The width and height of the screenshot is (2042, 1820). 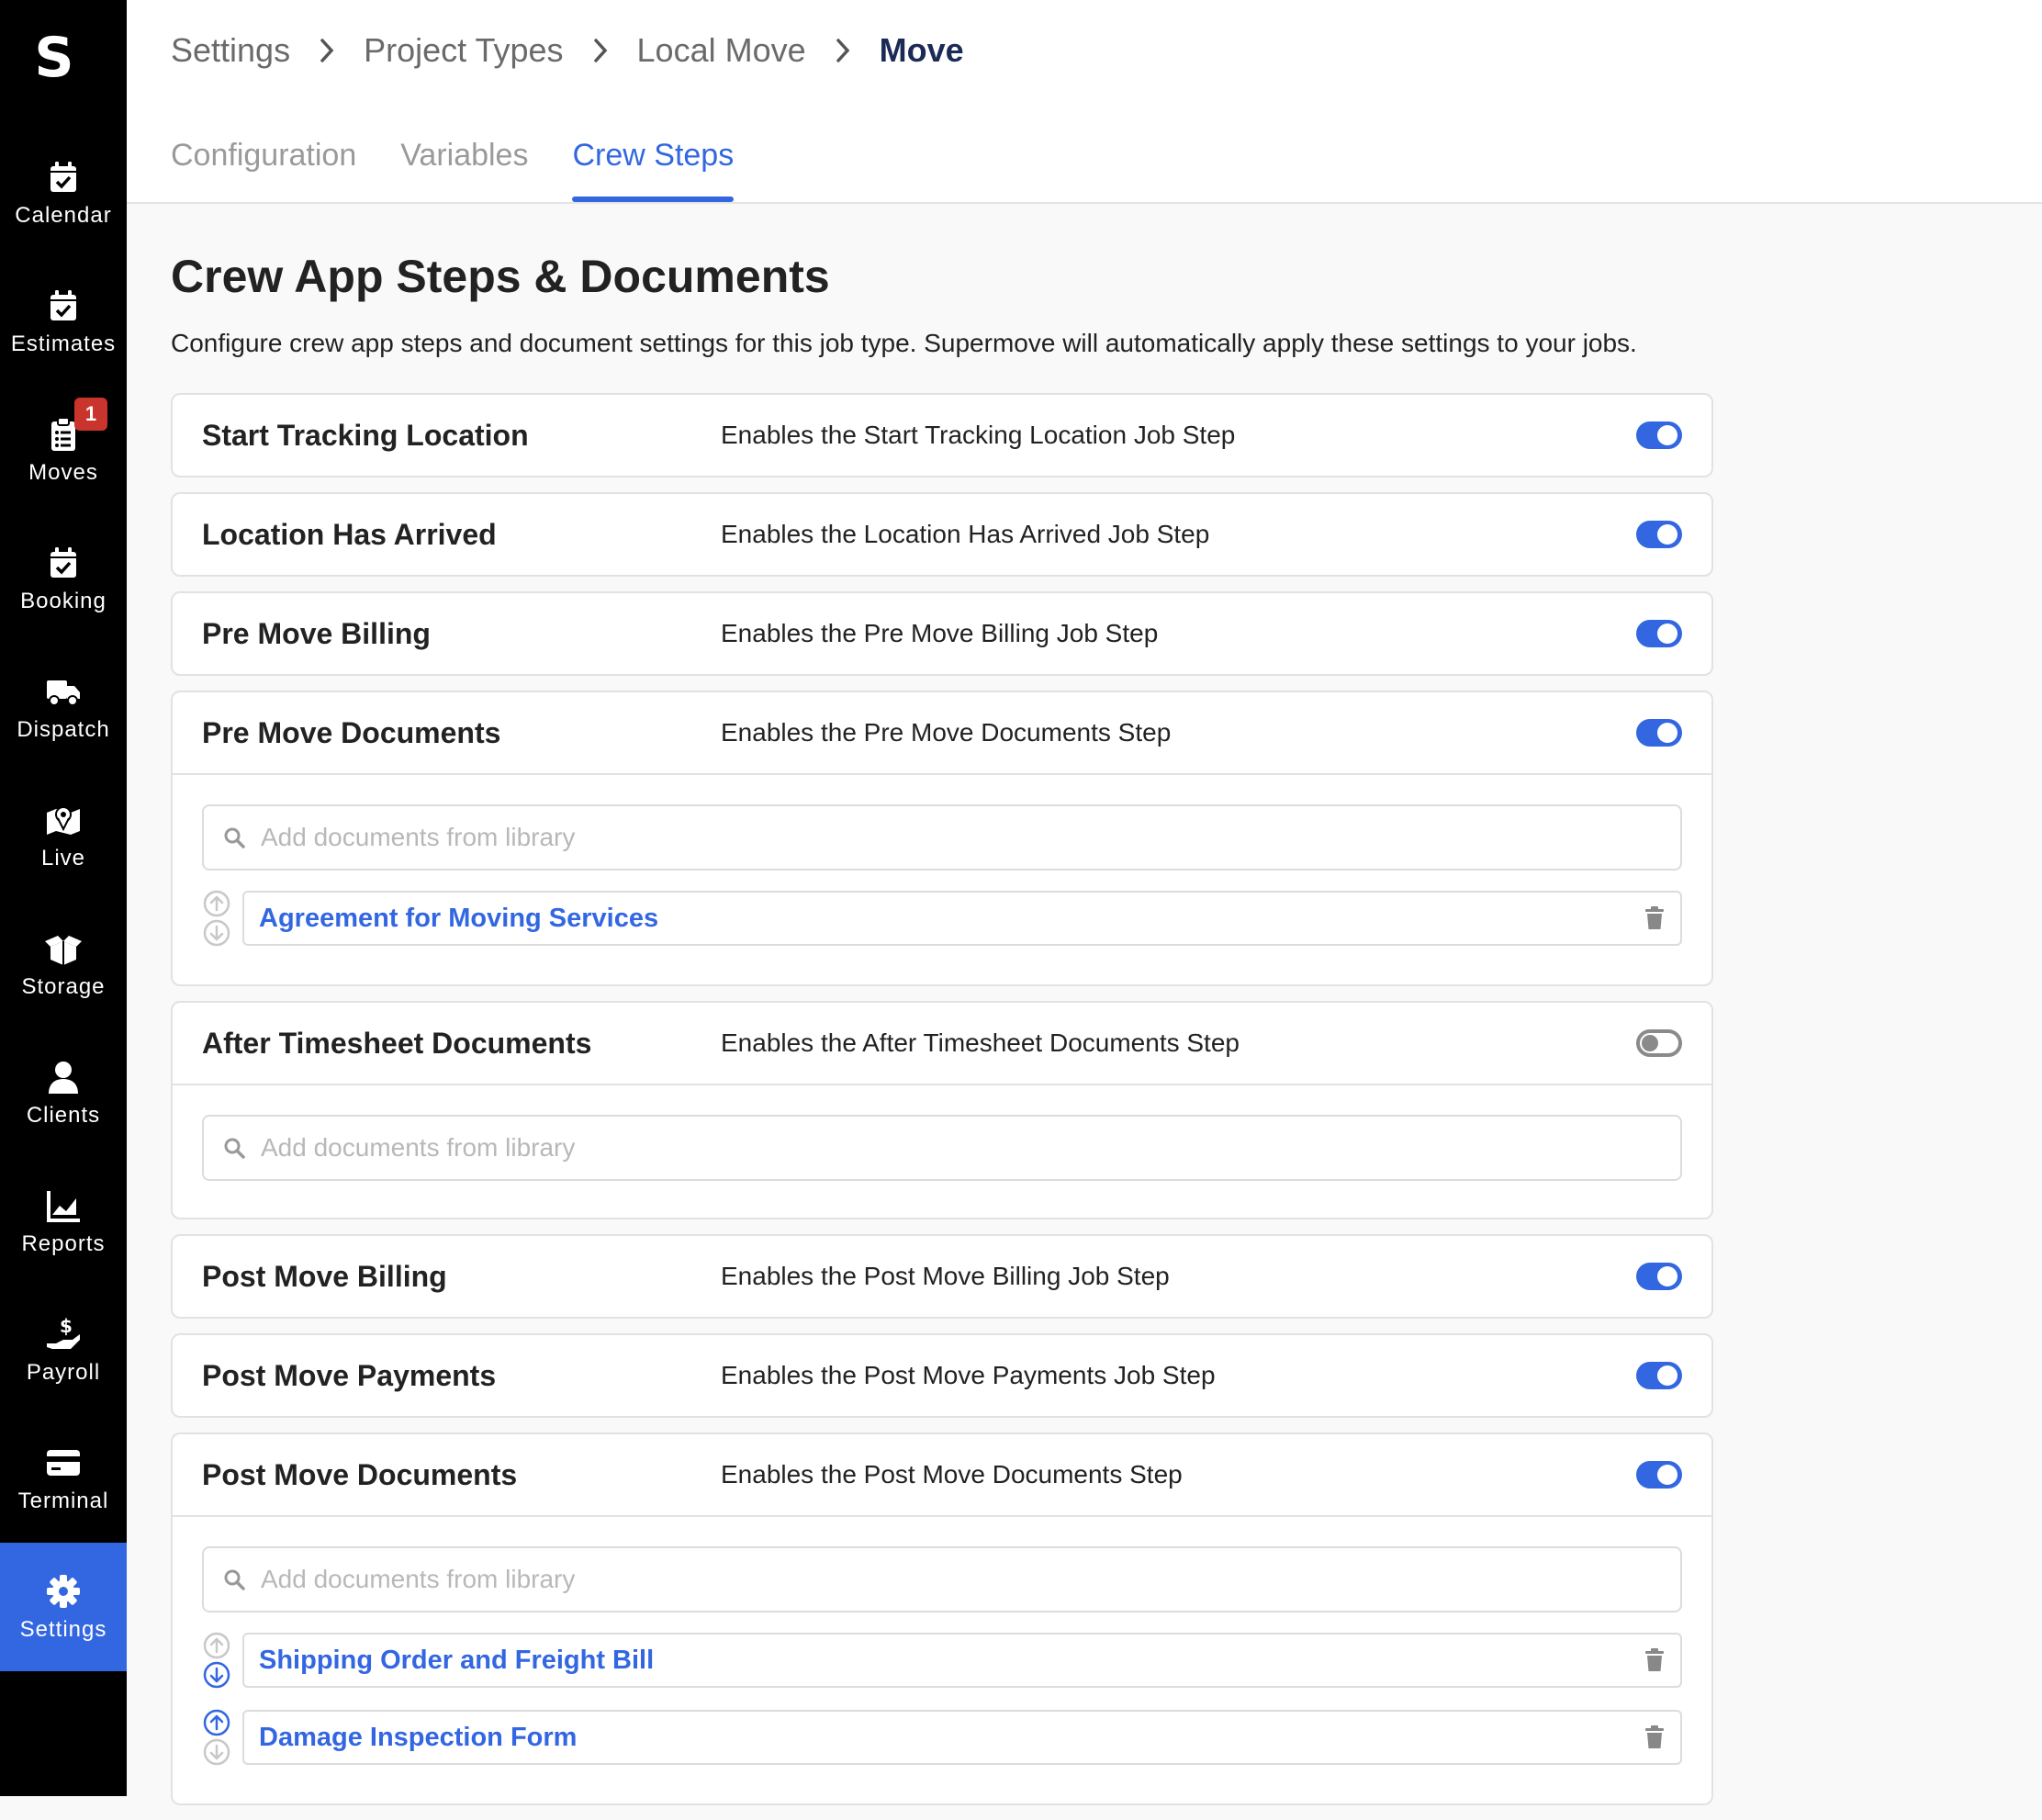 I want to click on sidebar-item-live: Live, so click(x=63, y=835).